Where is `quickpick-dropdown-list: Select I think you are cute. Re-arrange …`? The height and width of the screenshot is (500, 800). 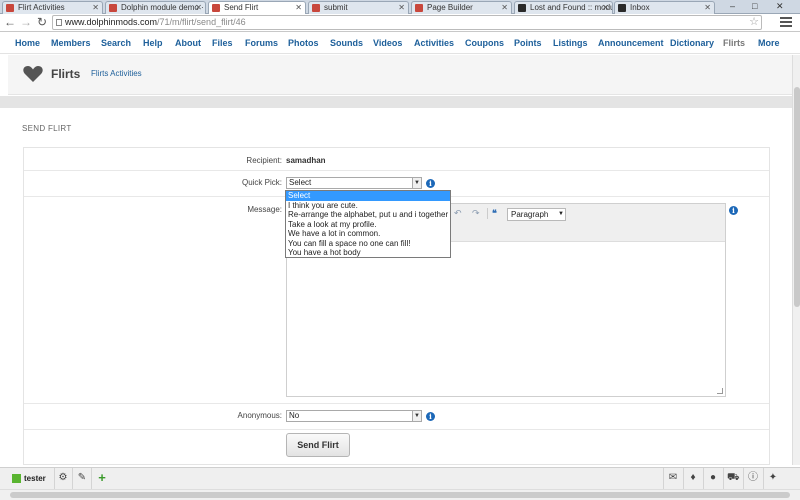
quickpick-dropdown-list: Select I think you are cute. Re-arrange … is located at coordinates (368, 224).